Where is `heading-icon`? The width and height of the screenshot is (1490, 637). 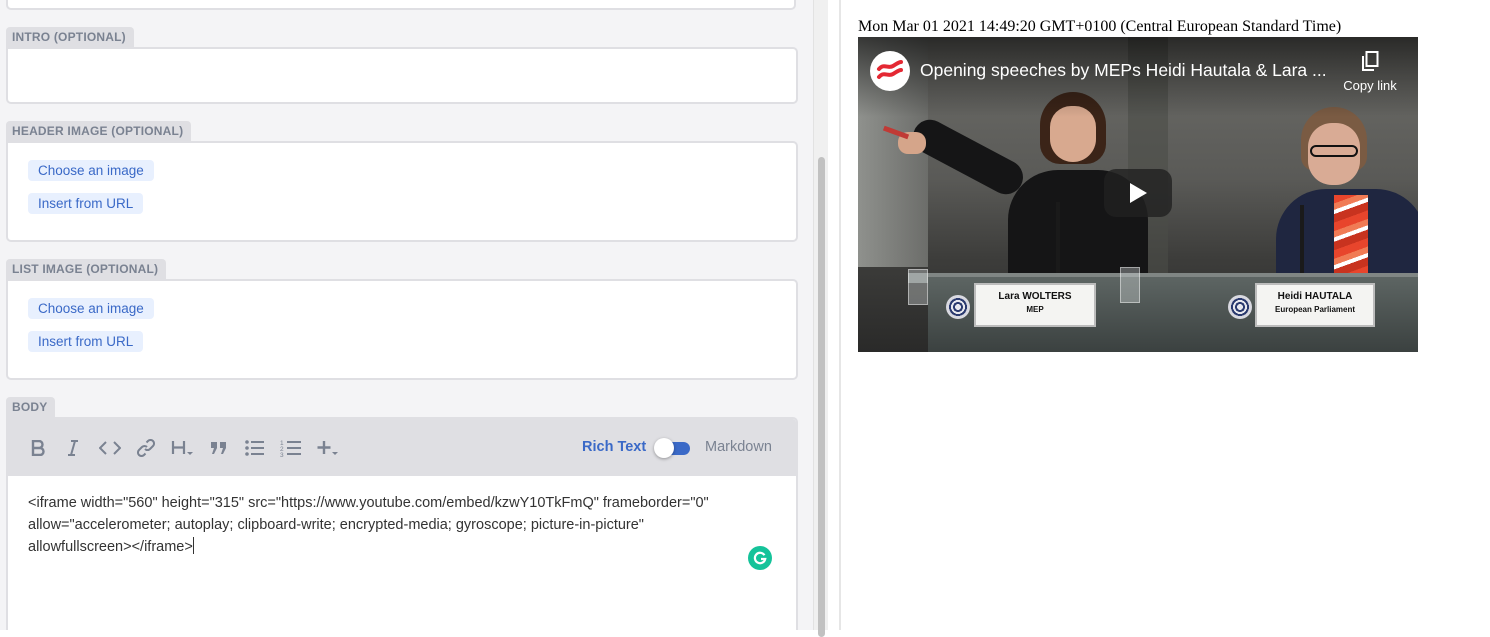
heading-icon is located at coordinates (183, 448).